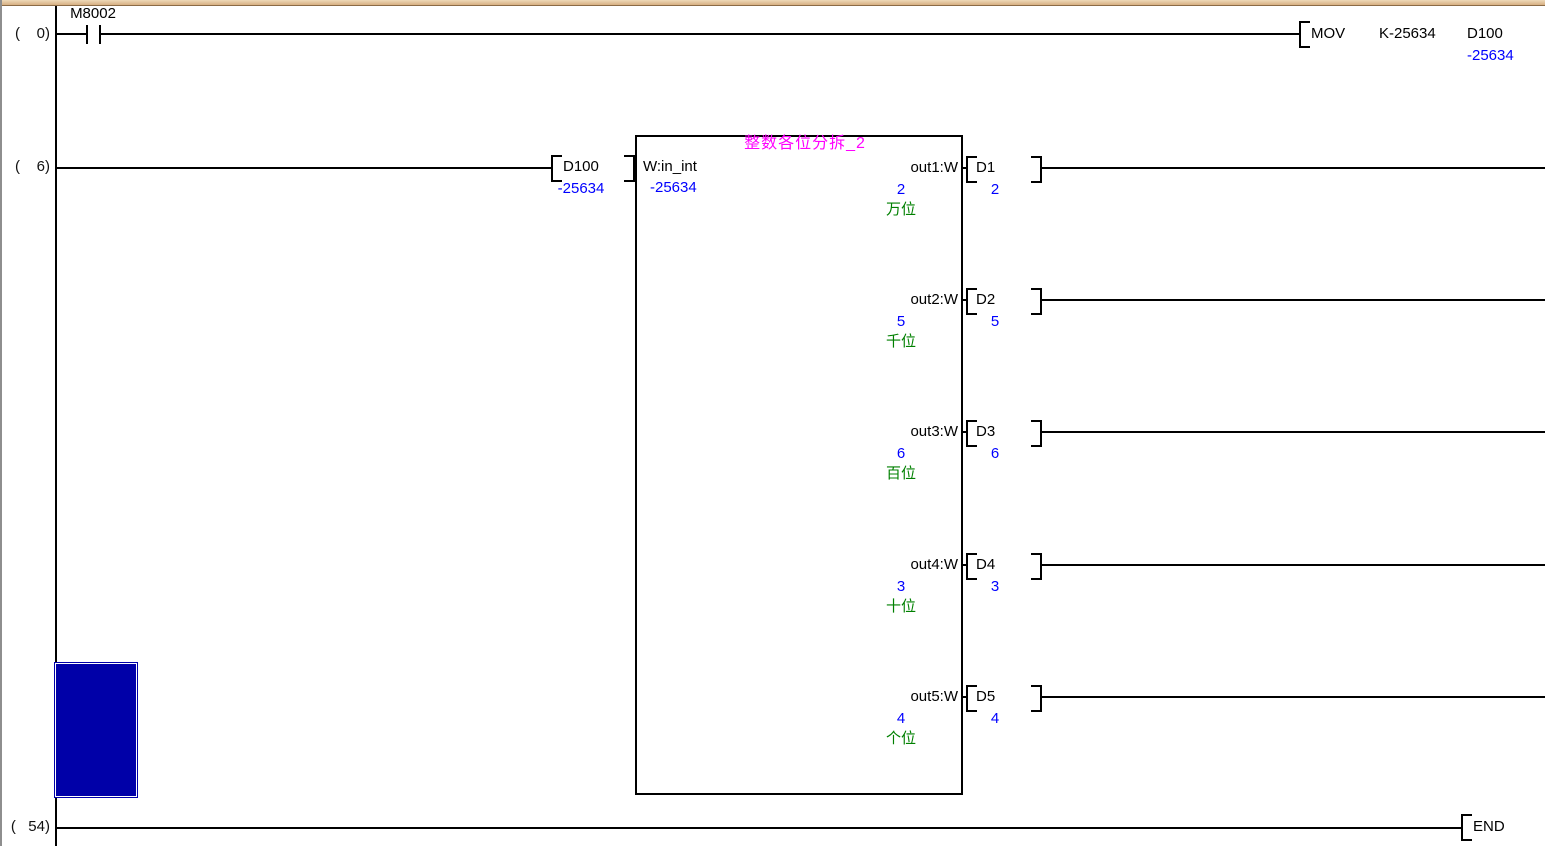  I want to click on fb-input-pin-label: W:in_int, so click(670, 166).